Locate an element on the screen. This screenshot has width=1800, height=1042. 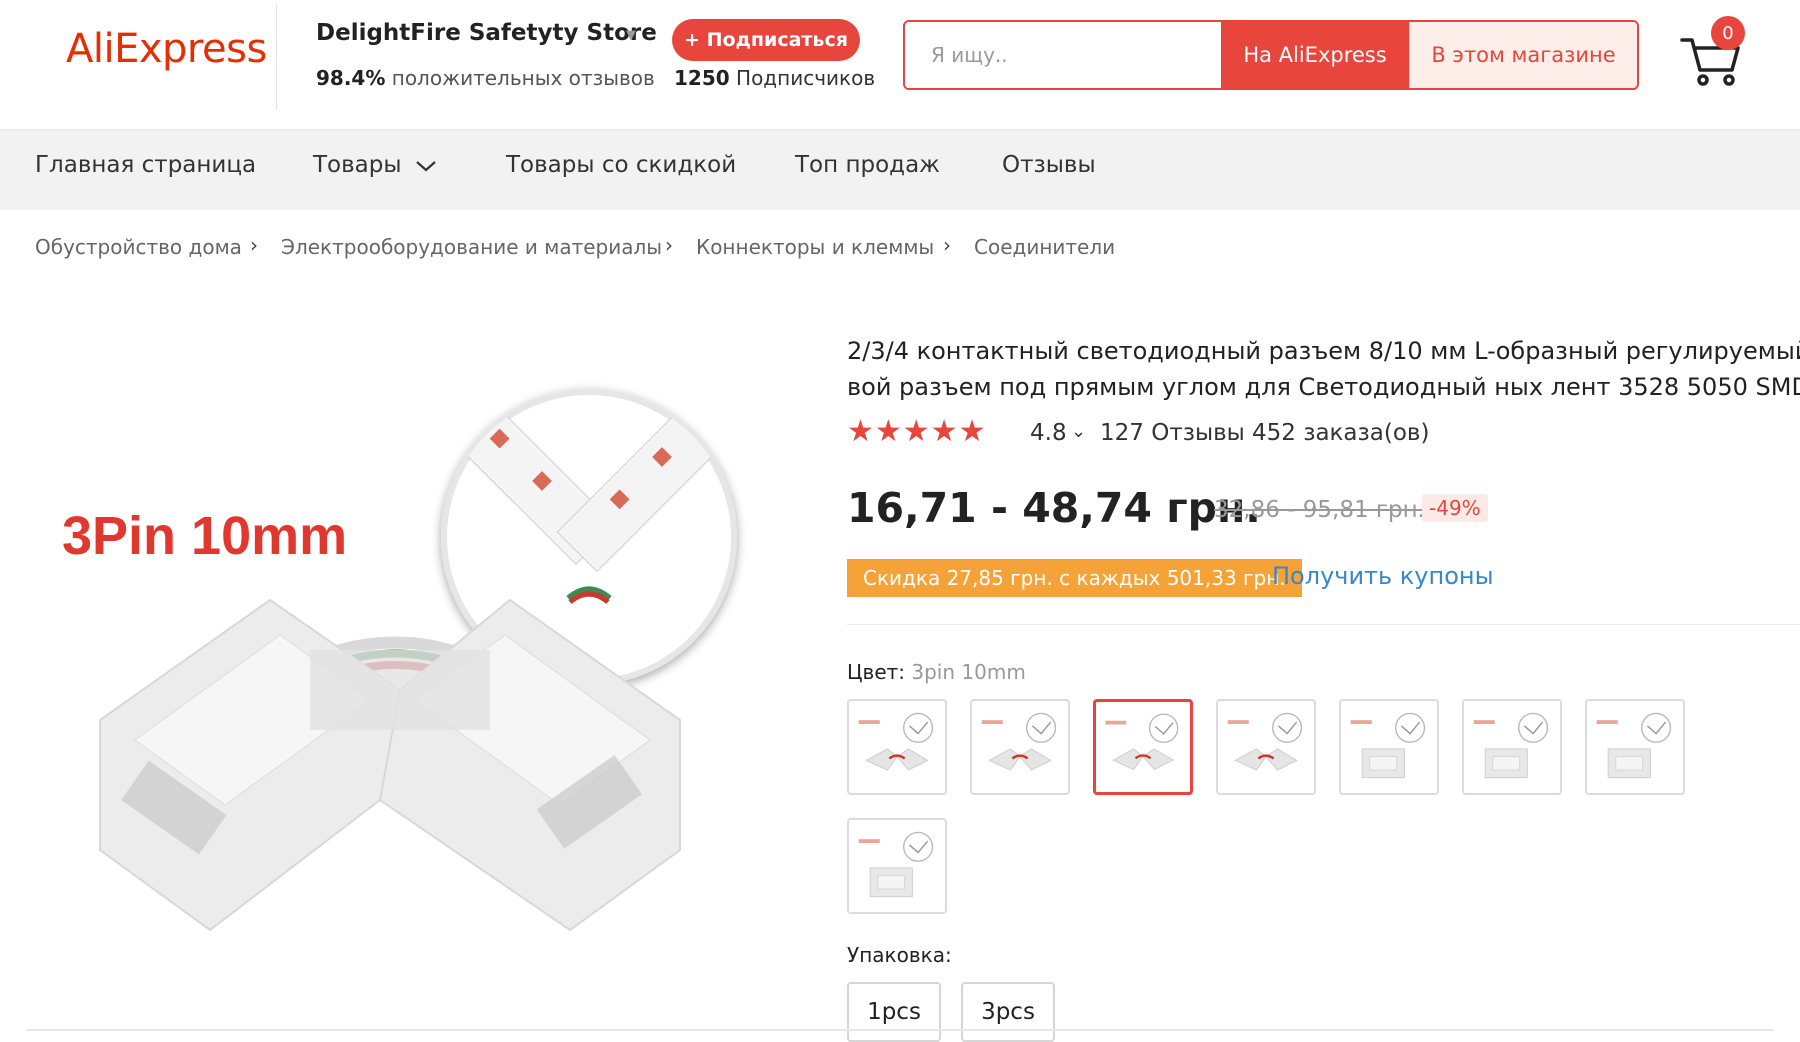
header-divider is located at coordinates (276, 57).